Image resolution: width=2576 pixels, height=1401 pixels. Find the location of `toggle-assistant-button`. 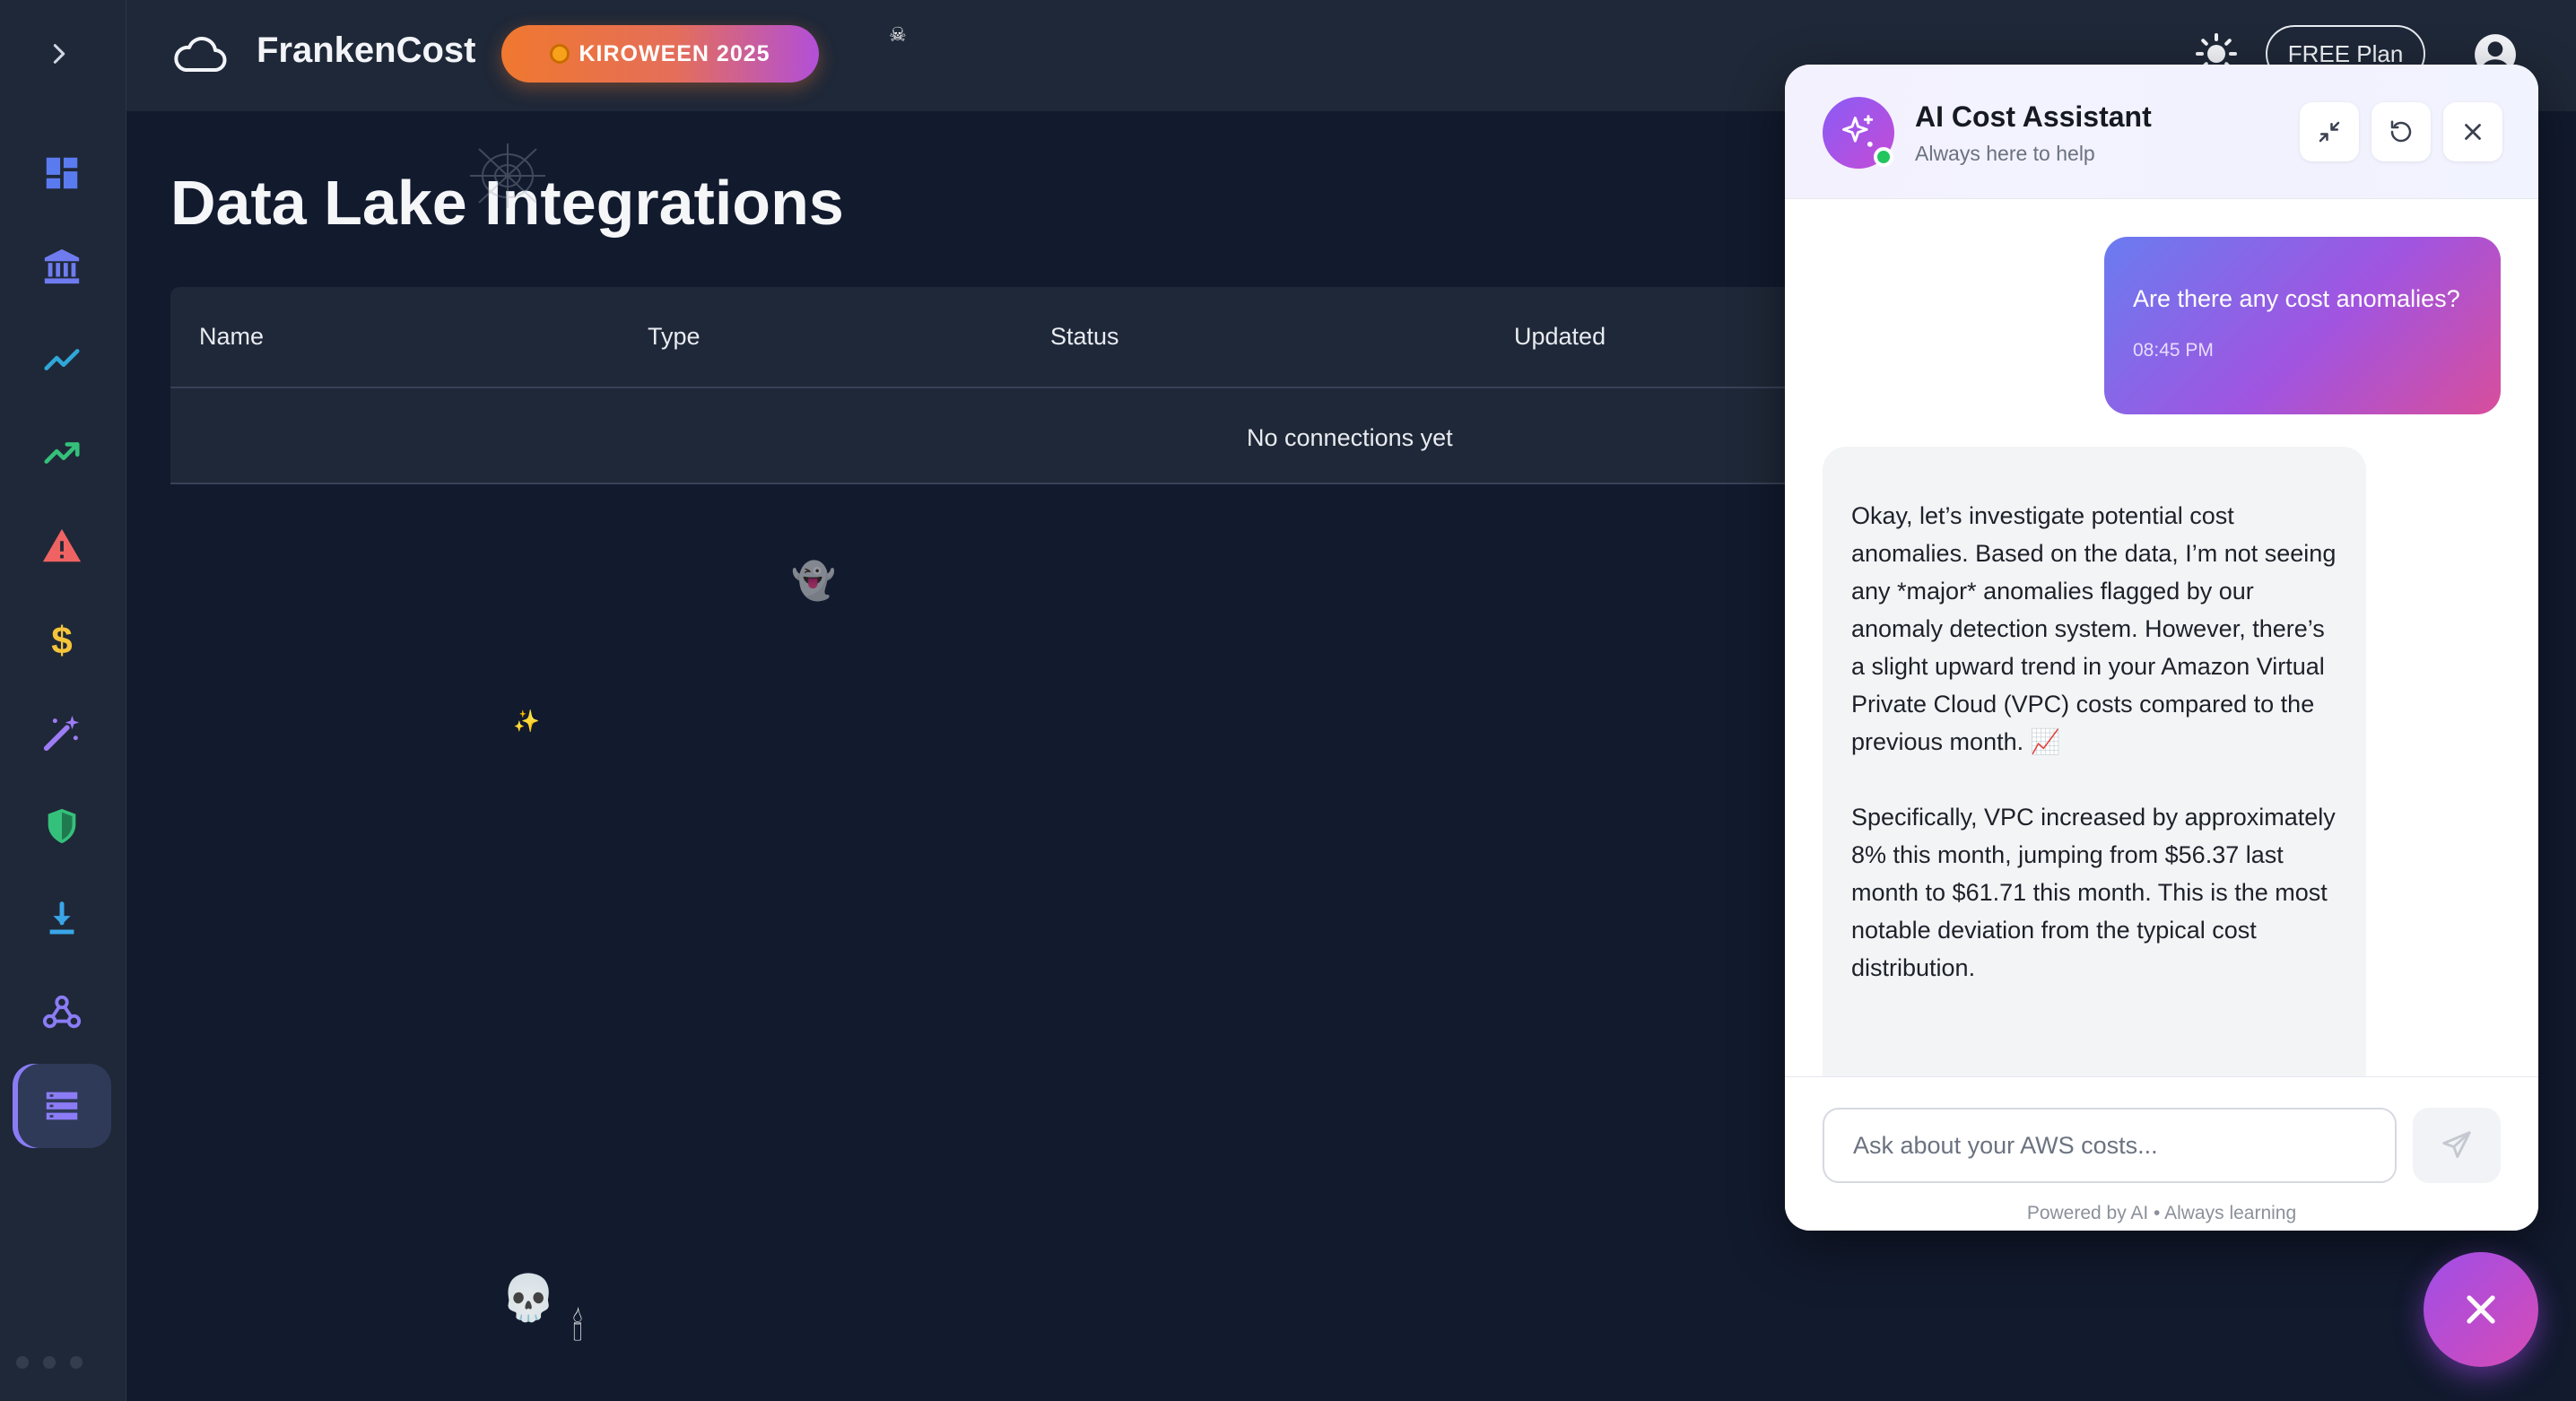

toggle-assistant-button is located at coordinates (2481, 1309).